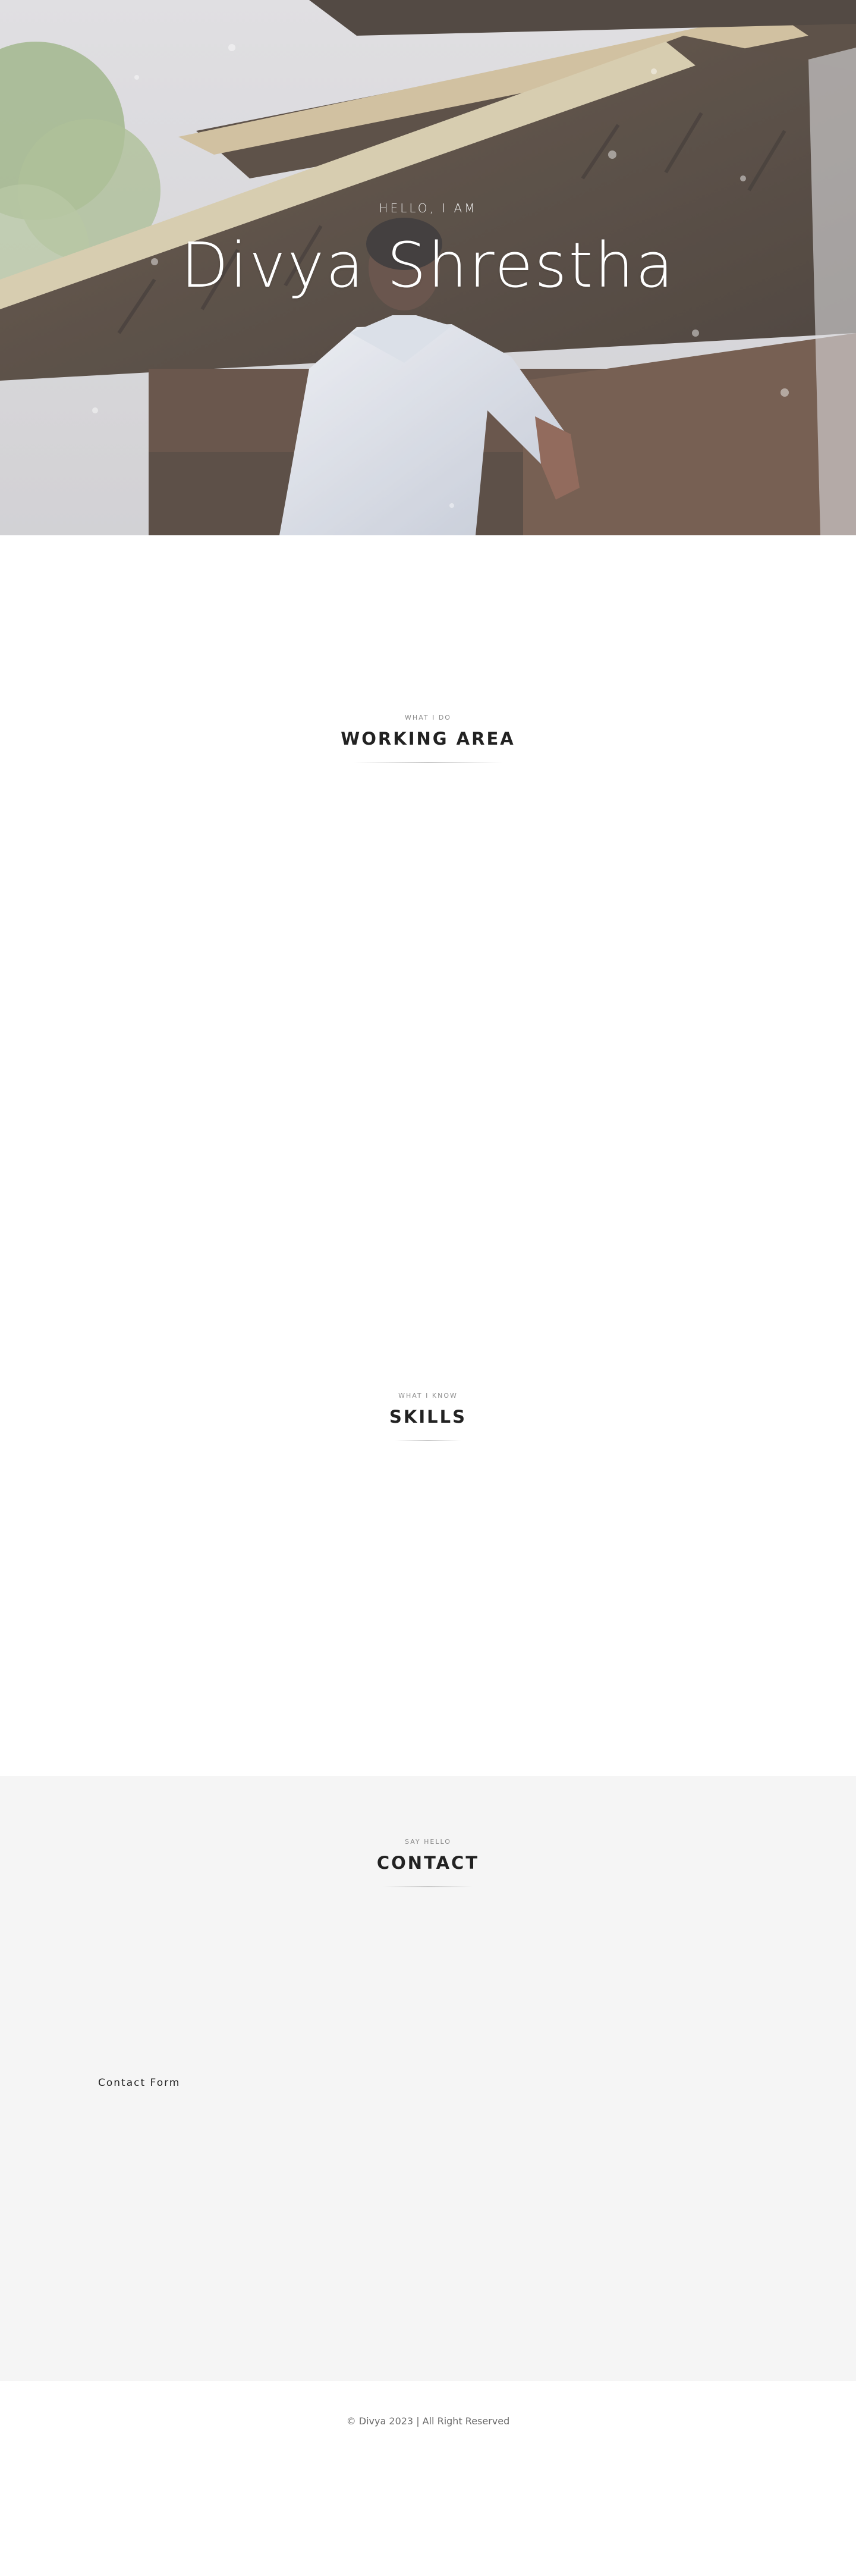 This screenshot has width=856, height=2576. Describe the element at coordinates (428, 717) in the screenshot. I see `working-area-kicker: WHAT I DO` at that location.